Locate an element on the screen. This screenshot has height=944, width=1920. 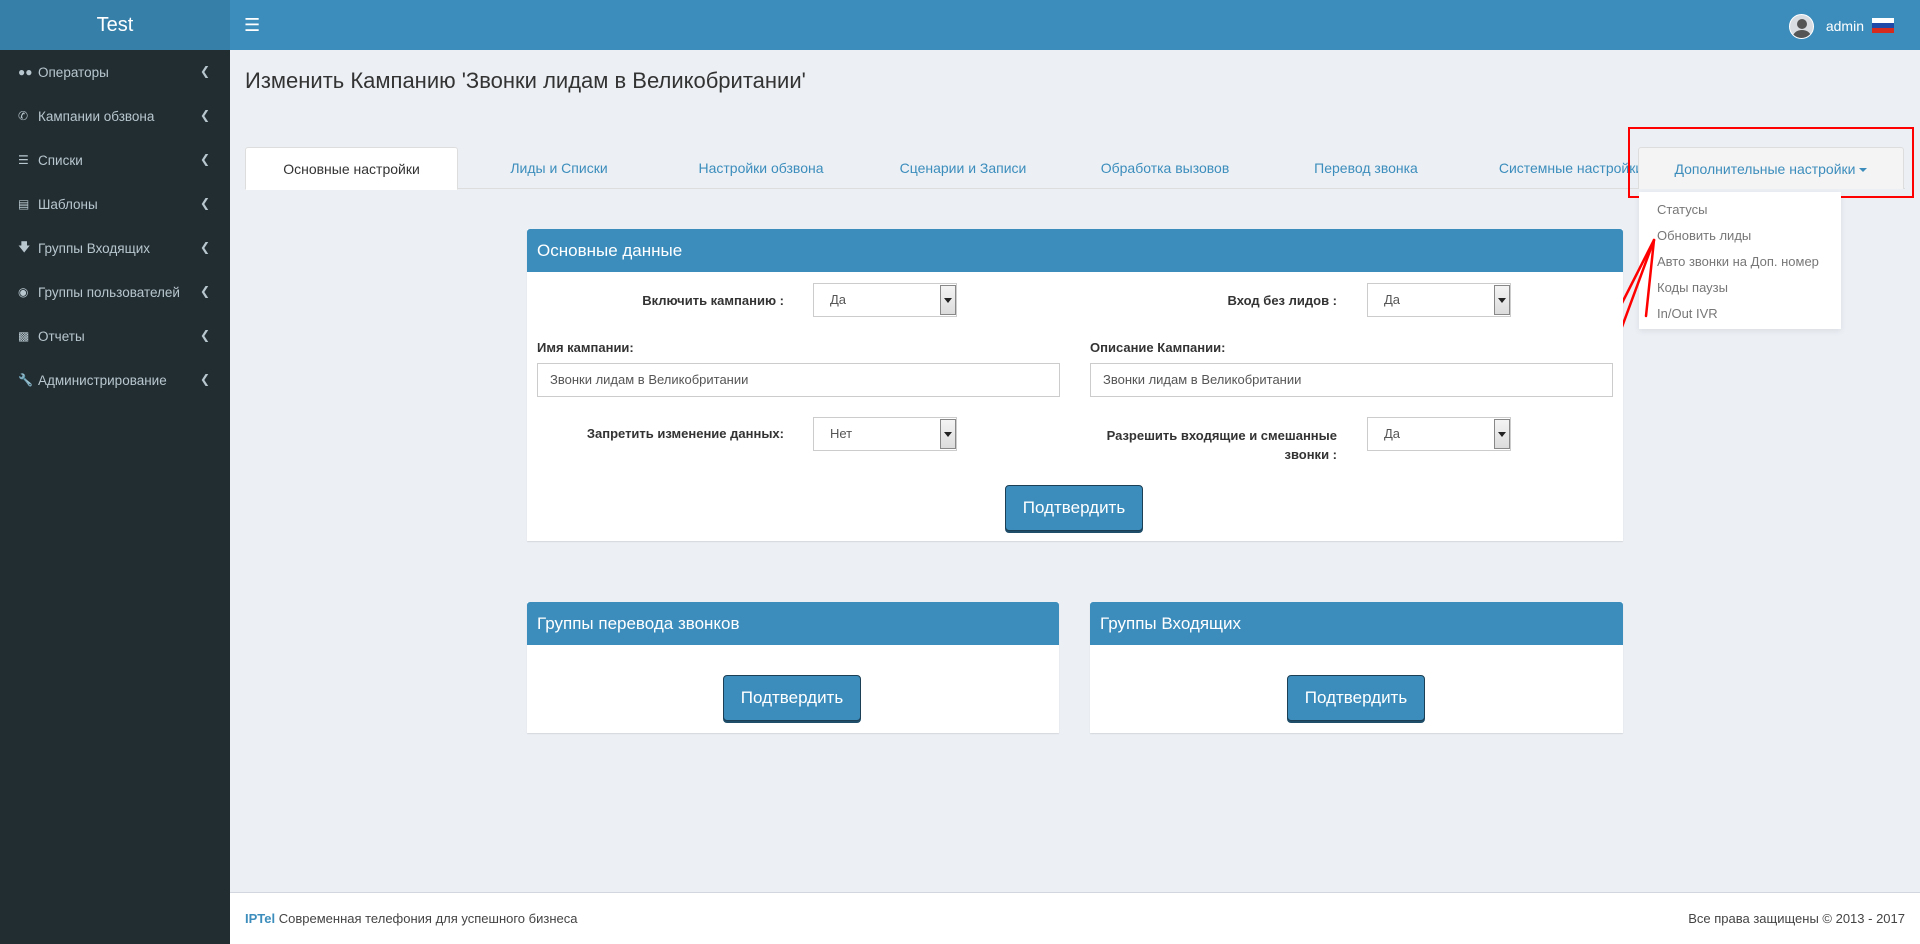
forbid-data-change-label: Запретить изменение данных: is located at coordinates (685, 433).